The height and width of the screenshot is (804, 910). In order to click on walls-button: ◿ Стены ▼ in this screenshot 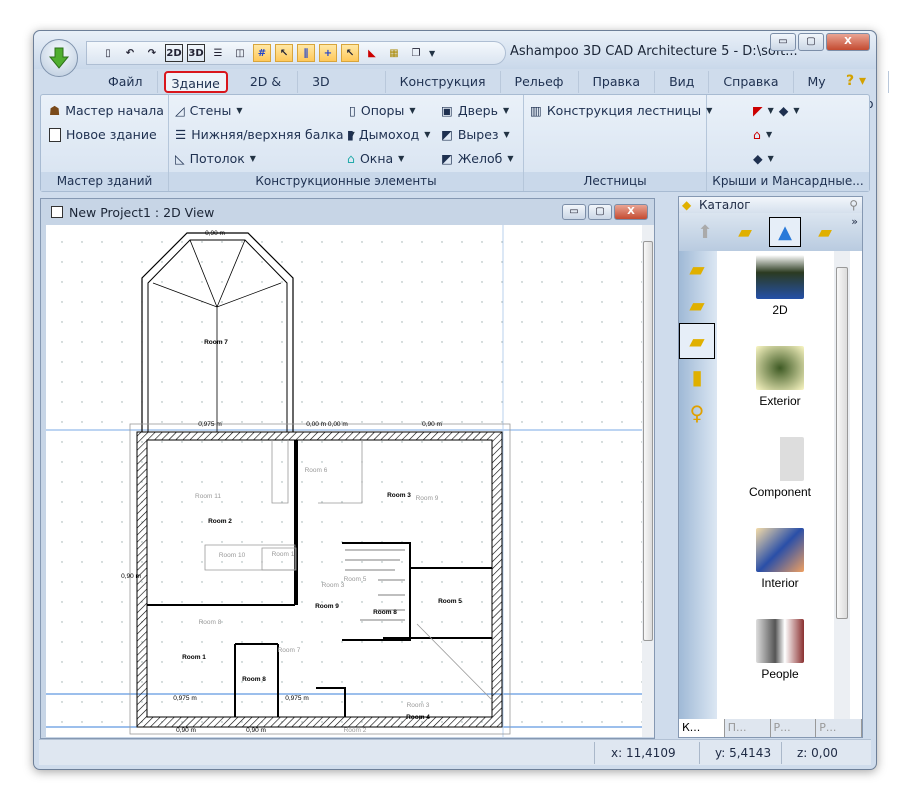, I will do `click(209, 110)`.